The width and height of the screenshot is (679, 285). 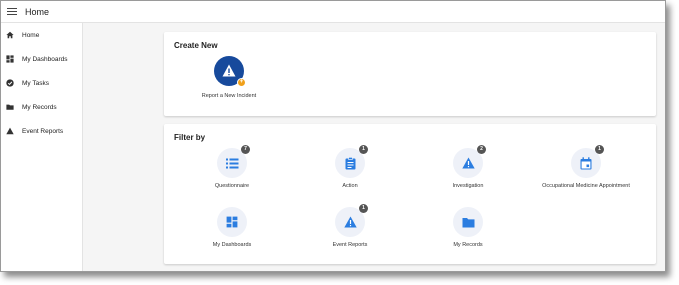 What do you see at coordinates (468, 186) in the screenshot?
I see `tile-label: Investigation` at bounding box center [468, 186].